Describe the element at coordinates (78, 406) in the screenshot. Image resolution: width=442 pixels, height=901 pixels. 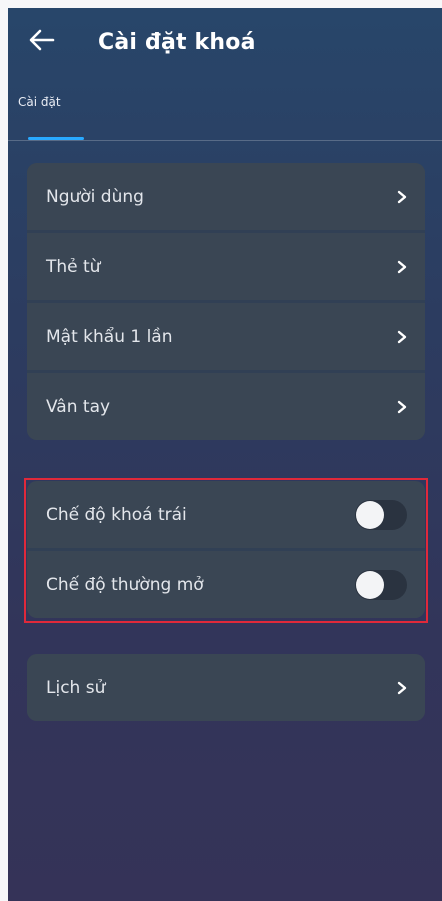
I see `row-label: Vân tay` at that location.